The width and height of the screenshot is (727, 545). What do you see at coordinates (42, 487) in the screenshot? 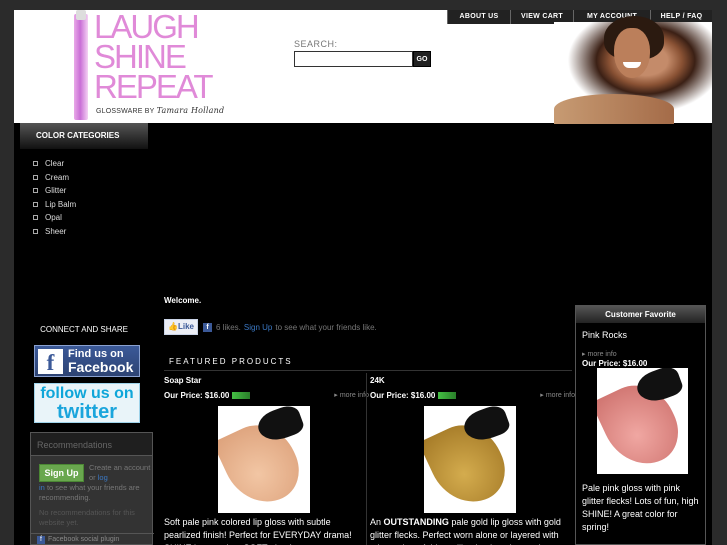
I see `login-link-cont: in` at bounding box center [42, 487].